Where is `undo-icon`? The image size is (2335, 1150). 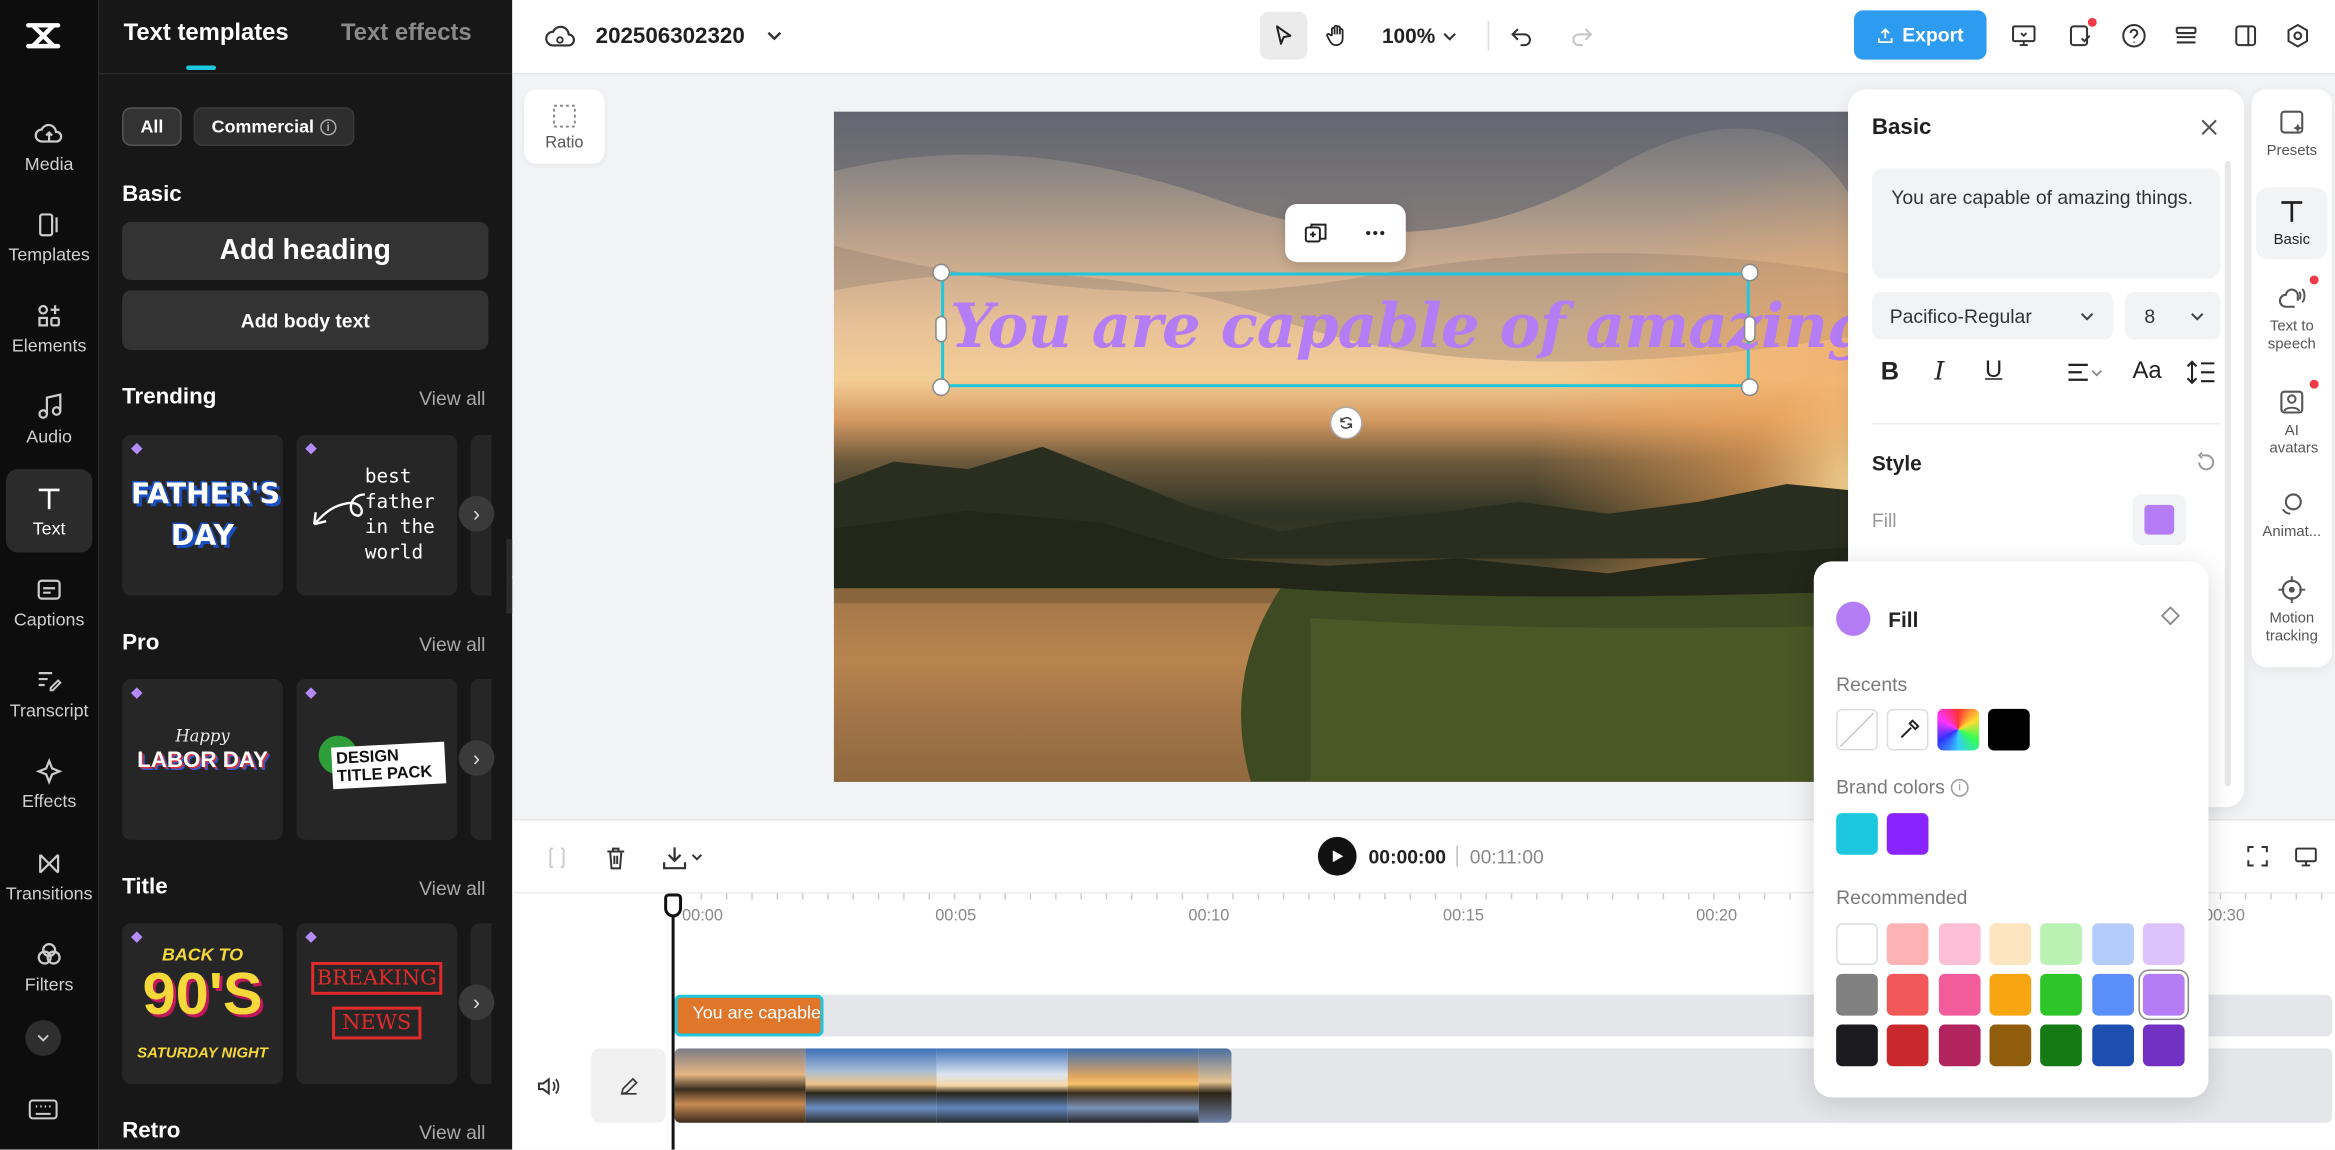 undo-icon is located at coordinates (1522, 36).